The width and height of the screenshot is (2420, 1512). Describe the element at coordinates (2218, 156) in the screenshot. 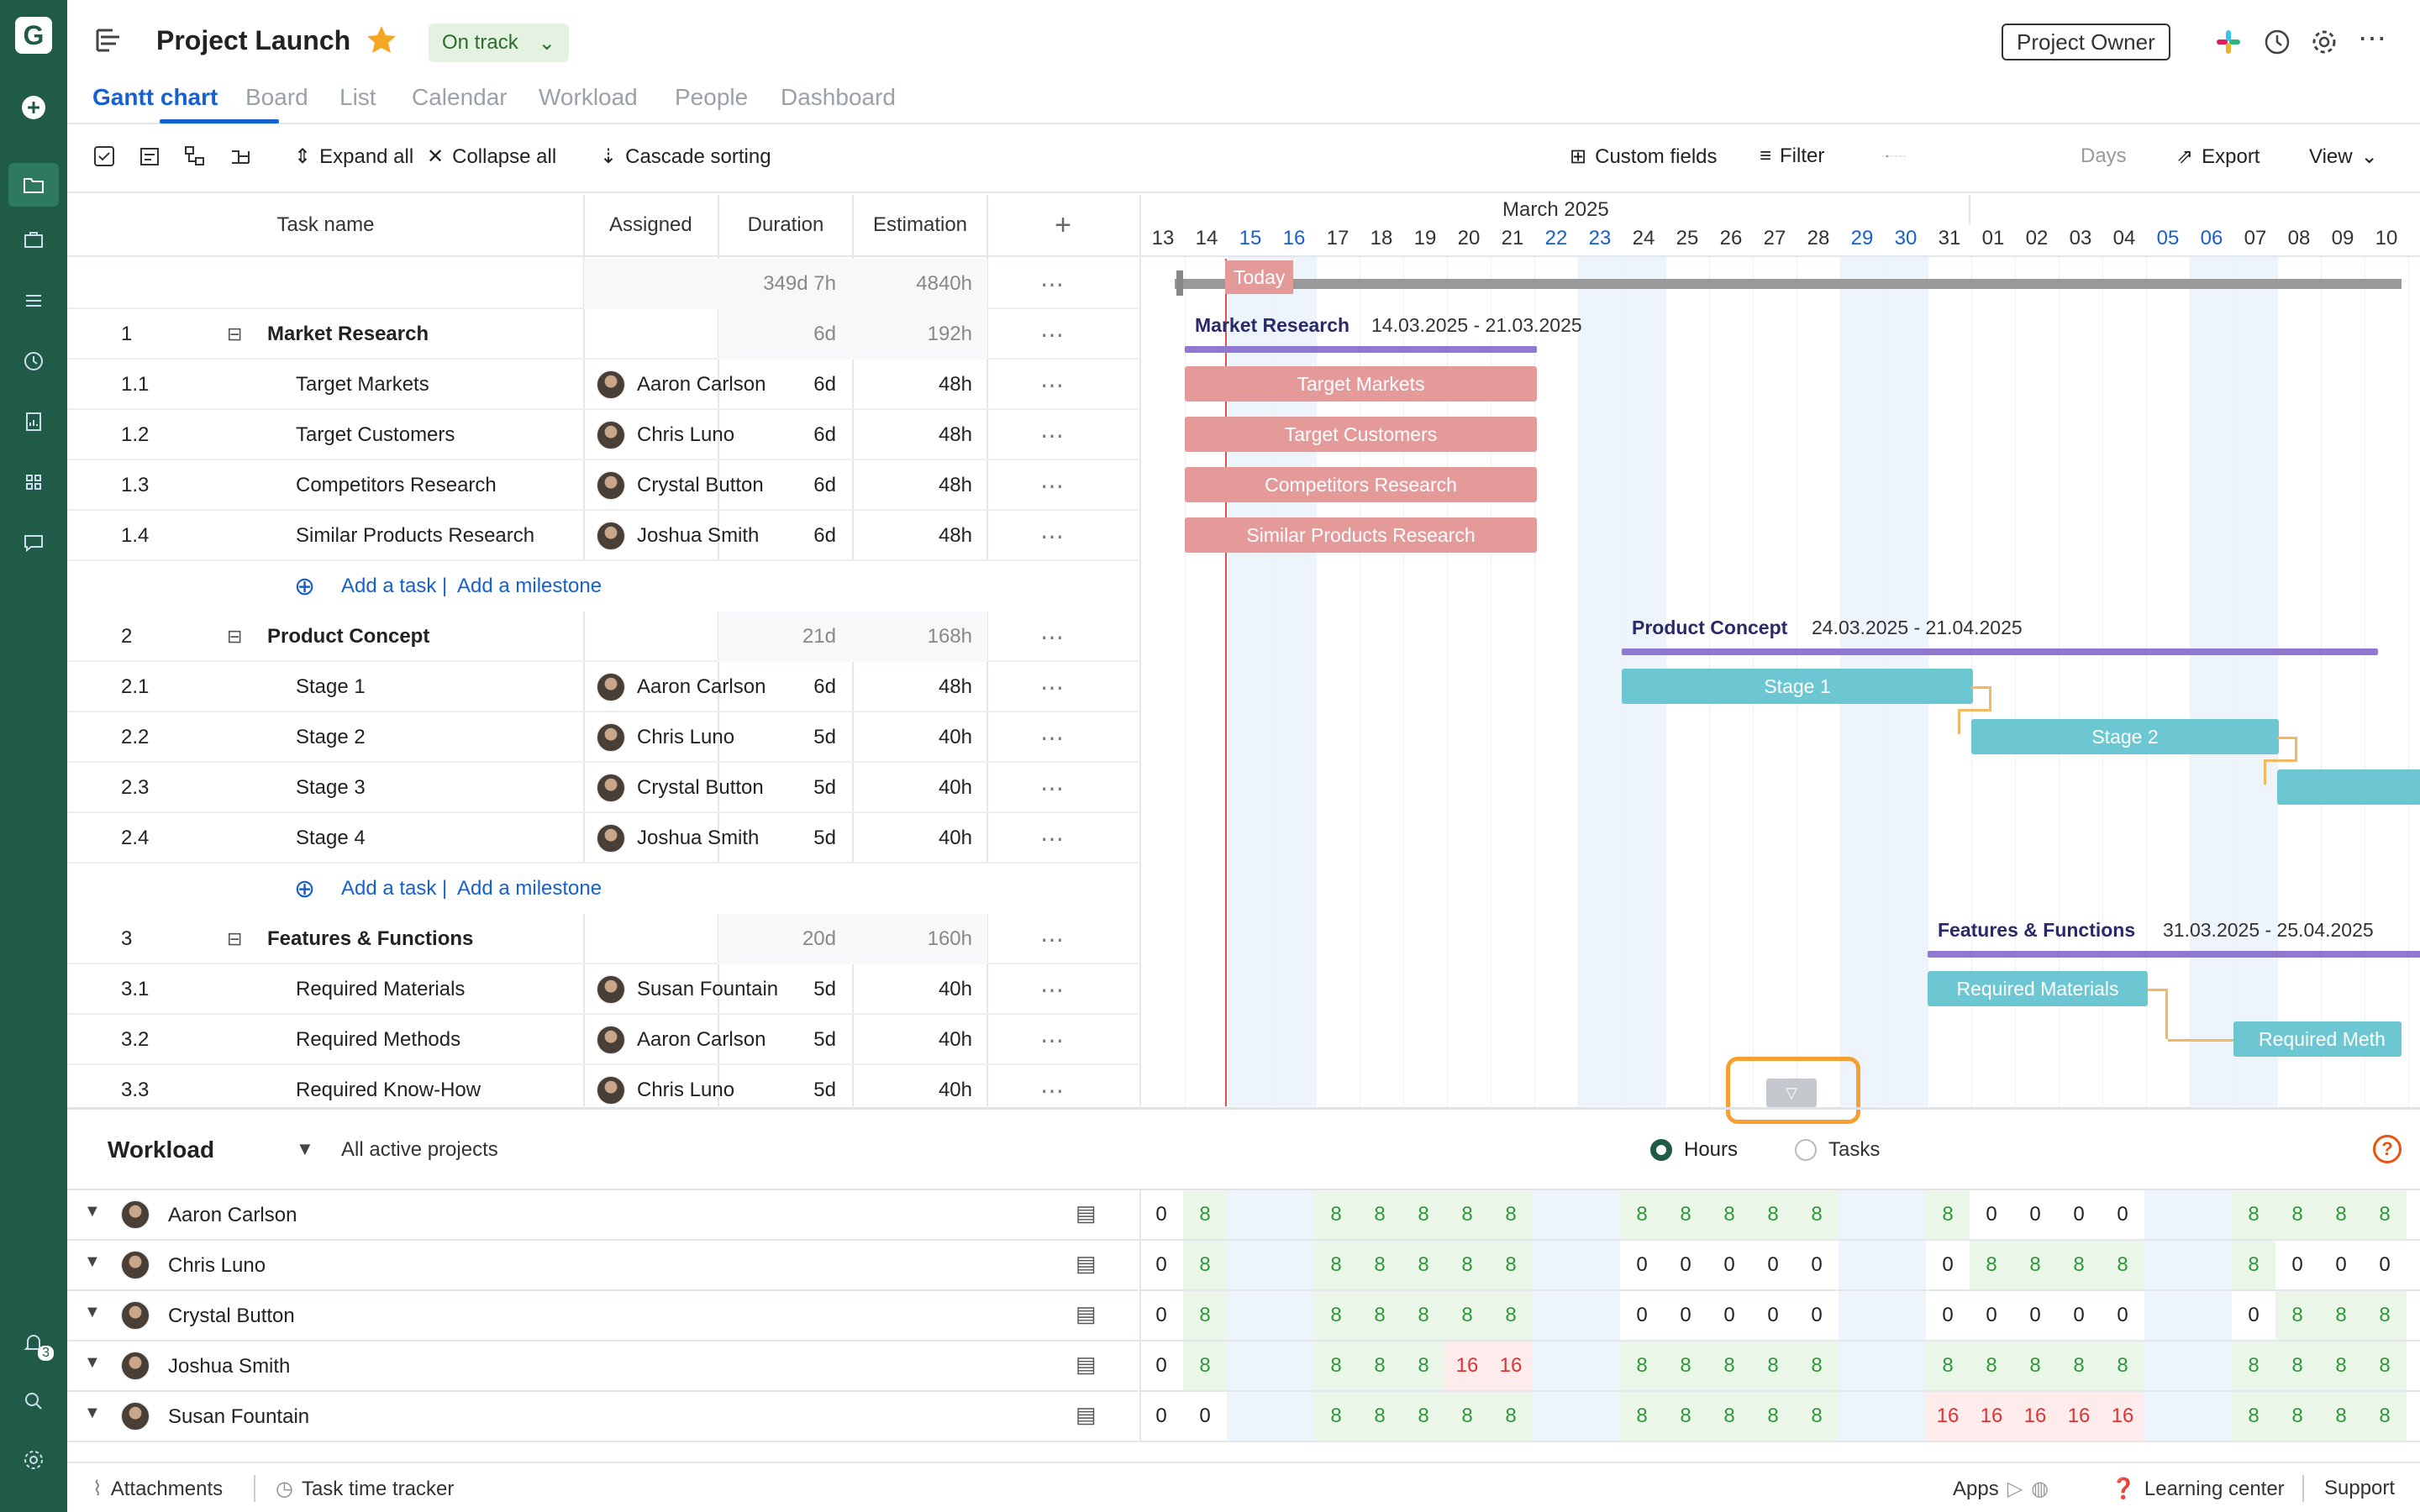

I see `export-button: ⇗ Export` at that location.